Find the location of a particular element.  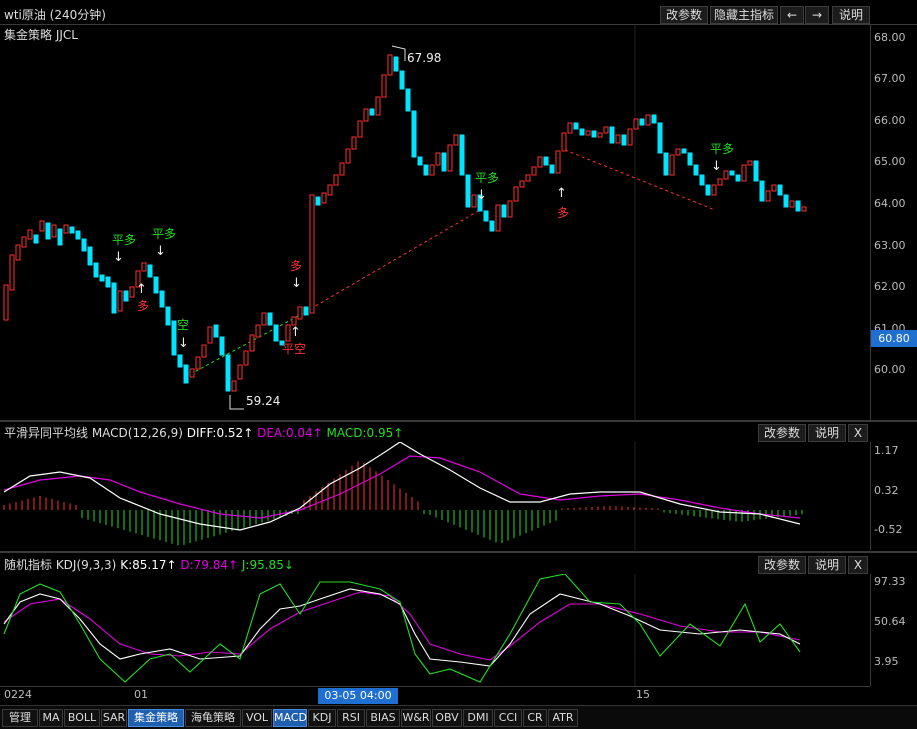

macd-chart is located at coordinates (435, 496).